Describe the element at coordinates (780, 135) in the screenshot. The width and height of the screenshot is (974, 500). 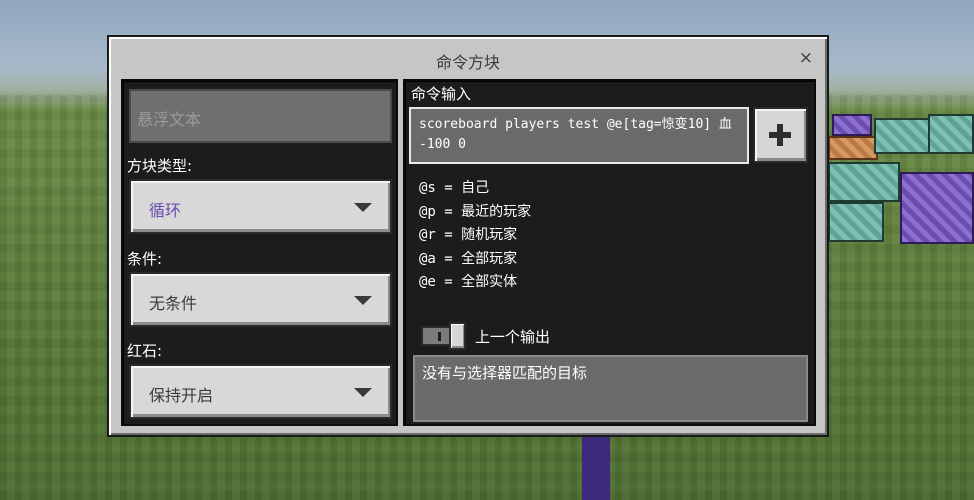
I see `add-button` at that location.